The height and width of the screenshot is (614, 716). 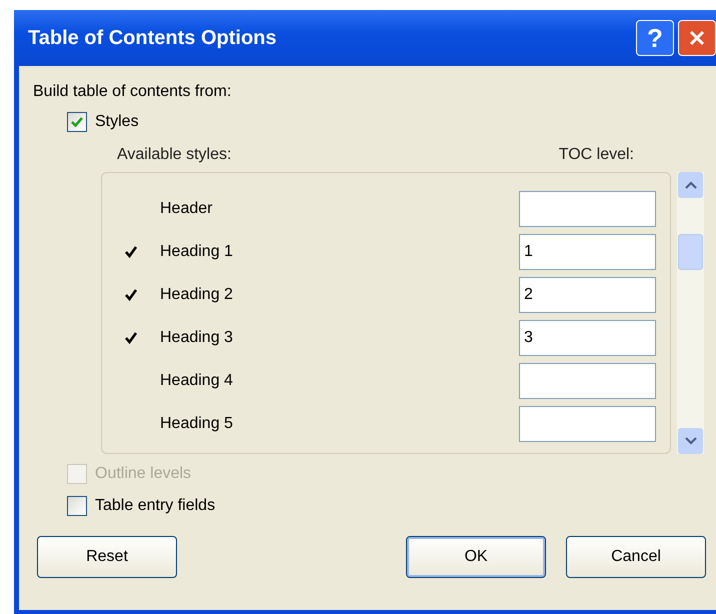 What do you see at coordinates (587, 295) in the screenshot?
I see `toc-level-field: 2` at bounding box center [587, 295].